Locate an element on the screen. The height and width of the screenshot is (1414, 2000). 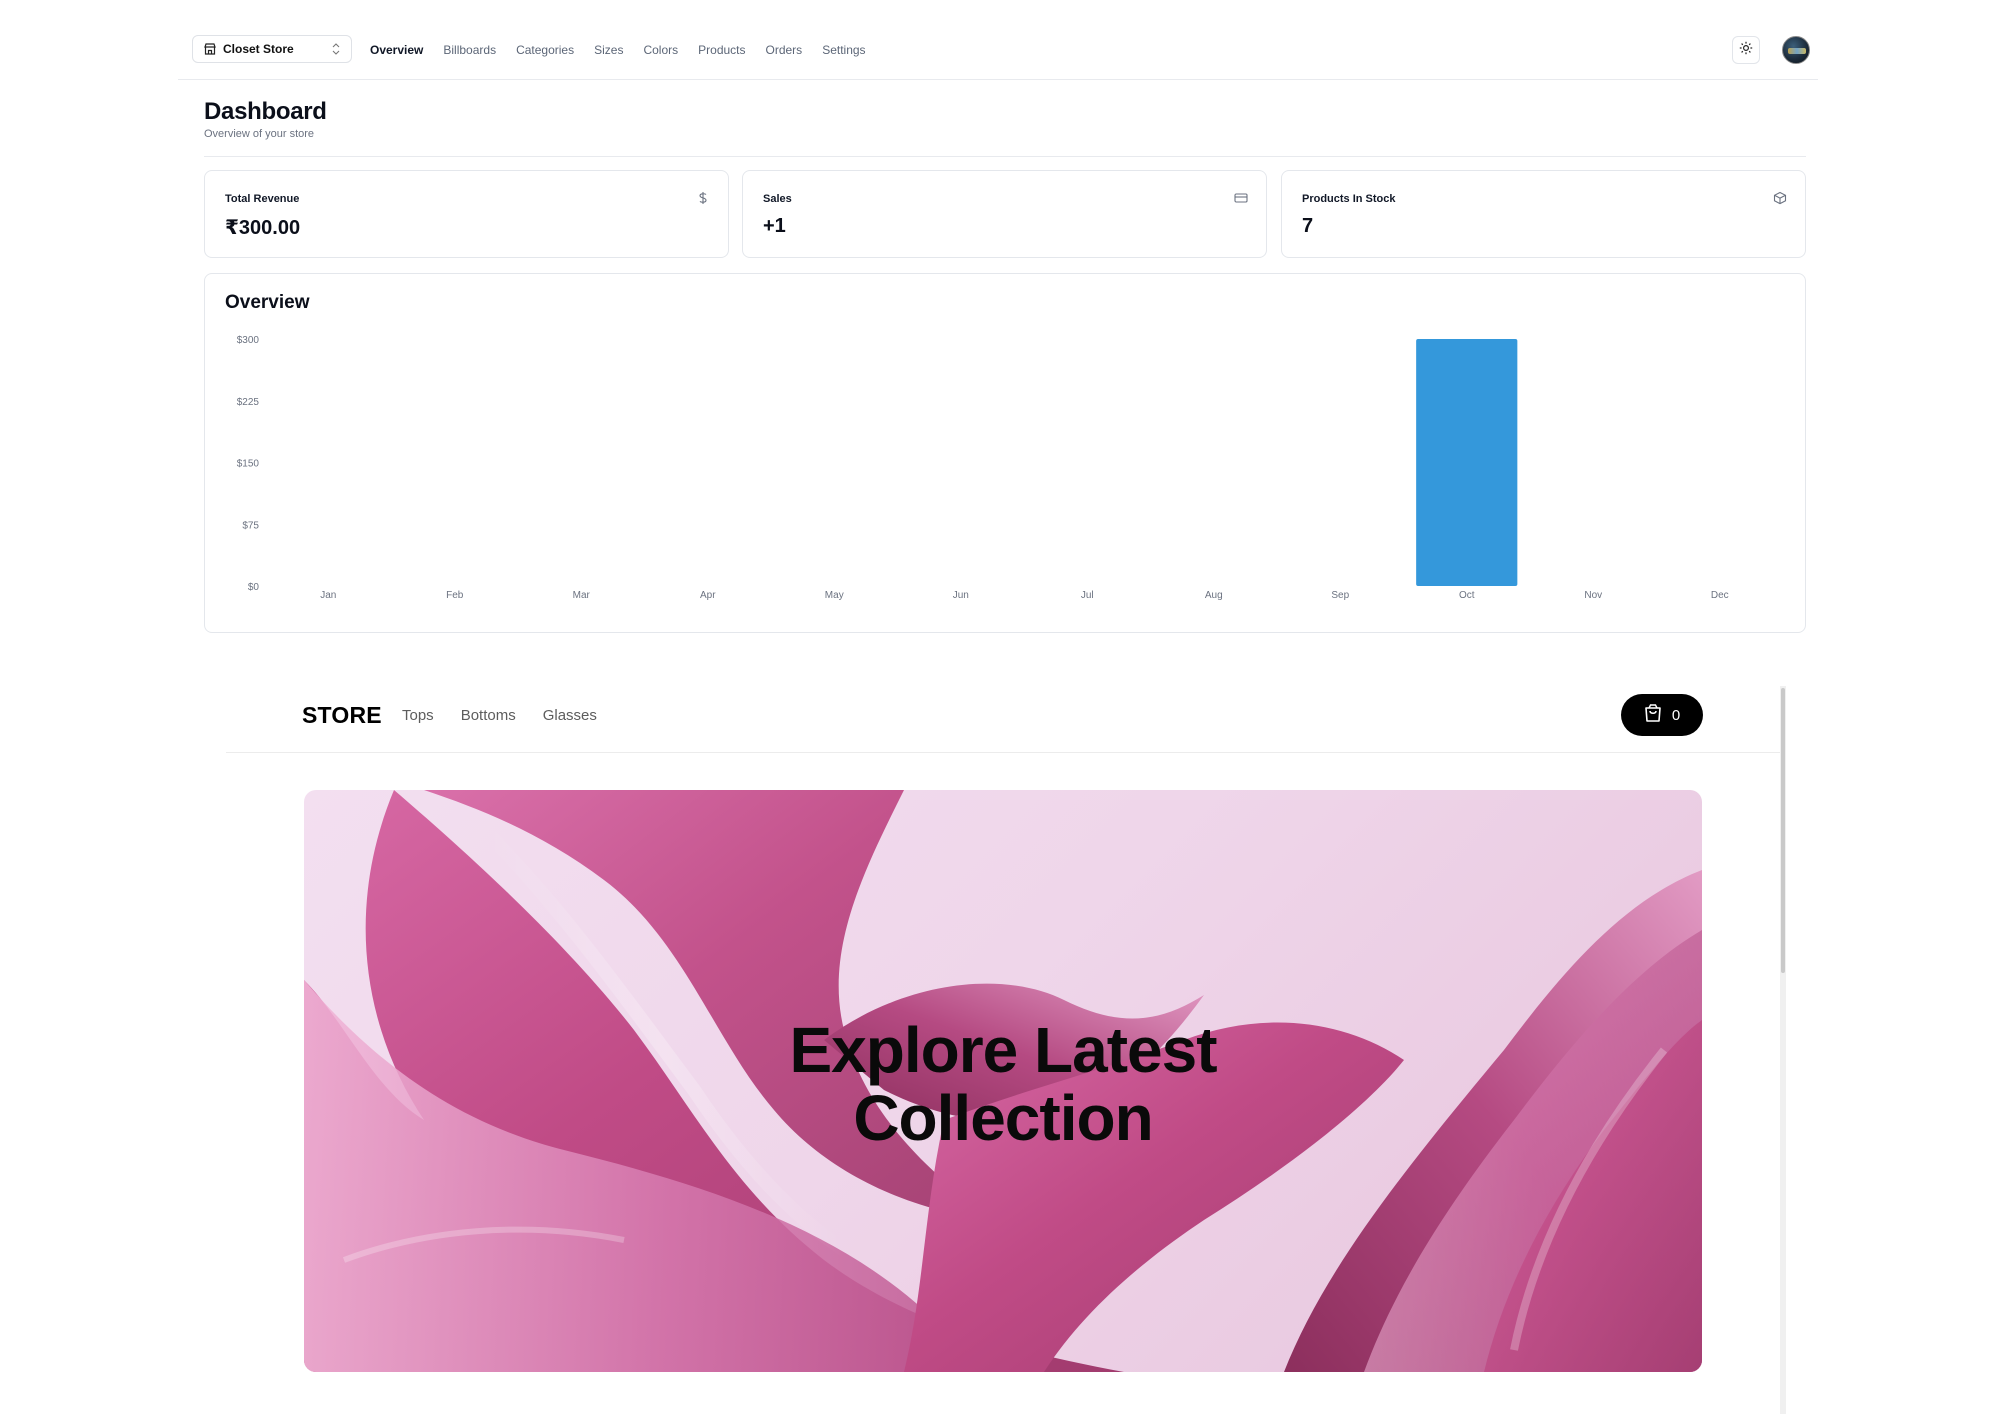
nav-link-billboards: Billboards is located at coordinates (469, 50).